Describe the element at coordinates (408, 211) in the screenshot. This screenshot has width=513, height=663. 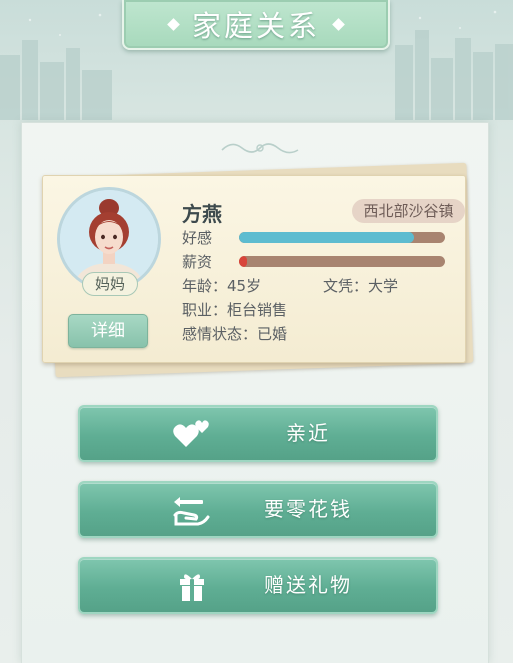
I see `region-badge: 西北部沙谷镇` at that location.